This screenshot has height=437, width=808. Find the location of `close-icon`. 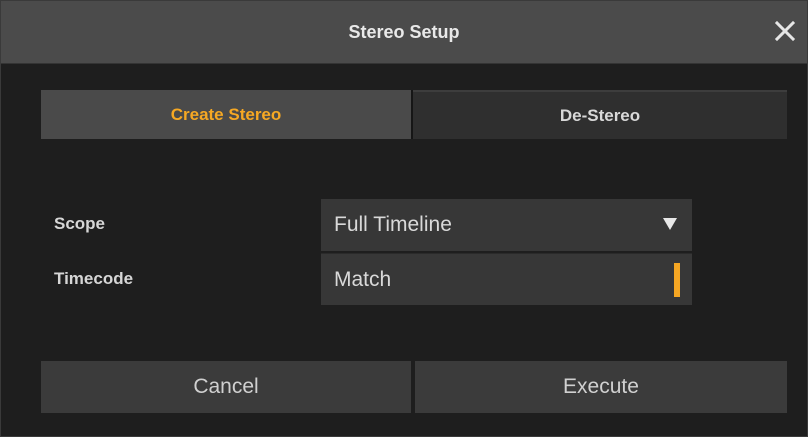

close-icon is located at coordinates (785, 31).